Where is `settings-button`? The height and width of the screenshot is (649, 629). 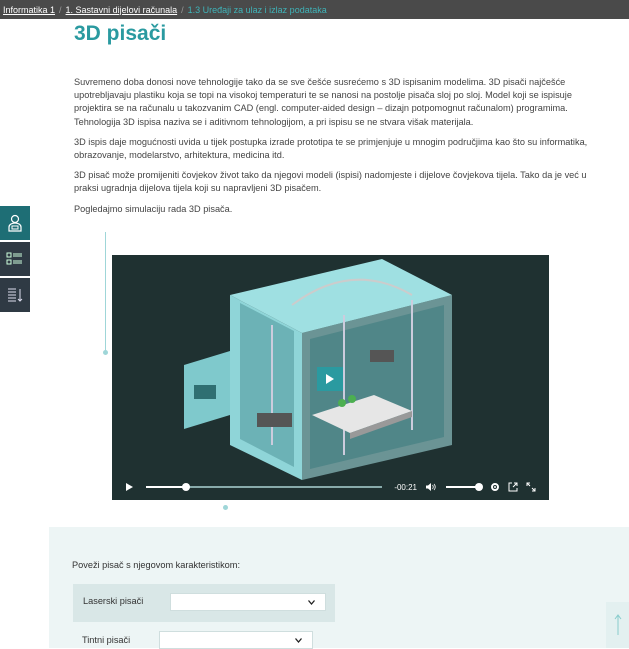 settings-button is located at coordinates (495, 487).